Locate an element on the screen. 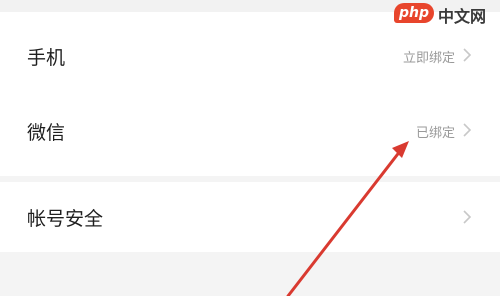  phone-status: 立即绑定 is located at coordinates (428, 58).